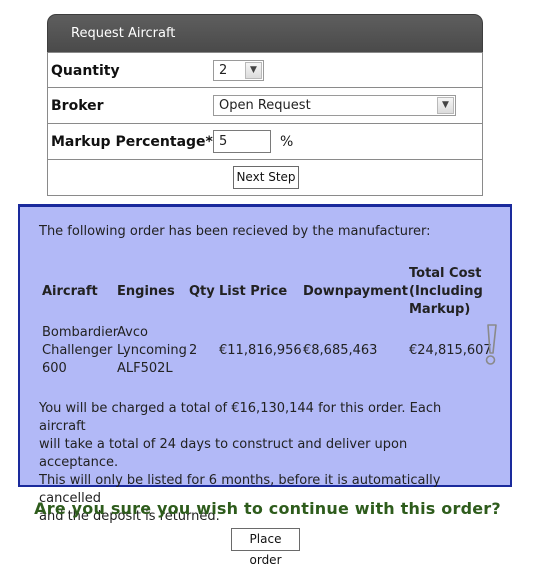  I want to click on header-list-price: List Price, so click(253, 291).